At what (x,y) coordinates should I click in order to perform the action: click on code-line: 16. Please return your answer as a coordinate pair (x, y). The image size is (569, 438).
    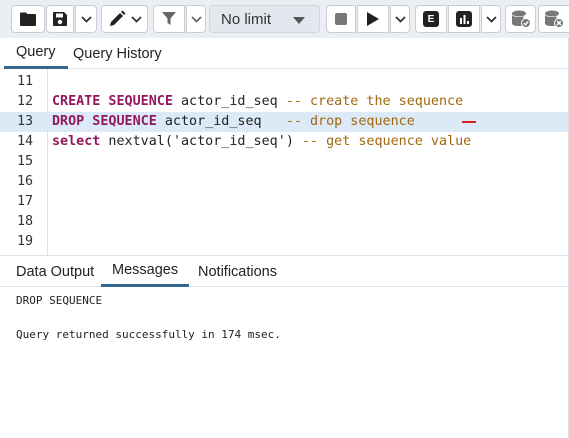
    Looking at the image, I should click on (284, 182).